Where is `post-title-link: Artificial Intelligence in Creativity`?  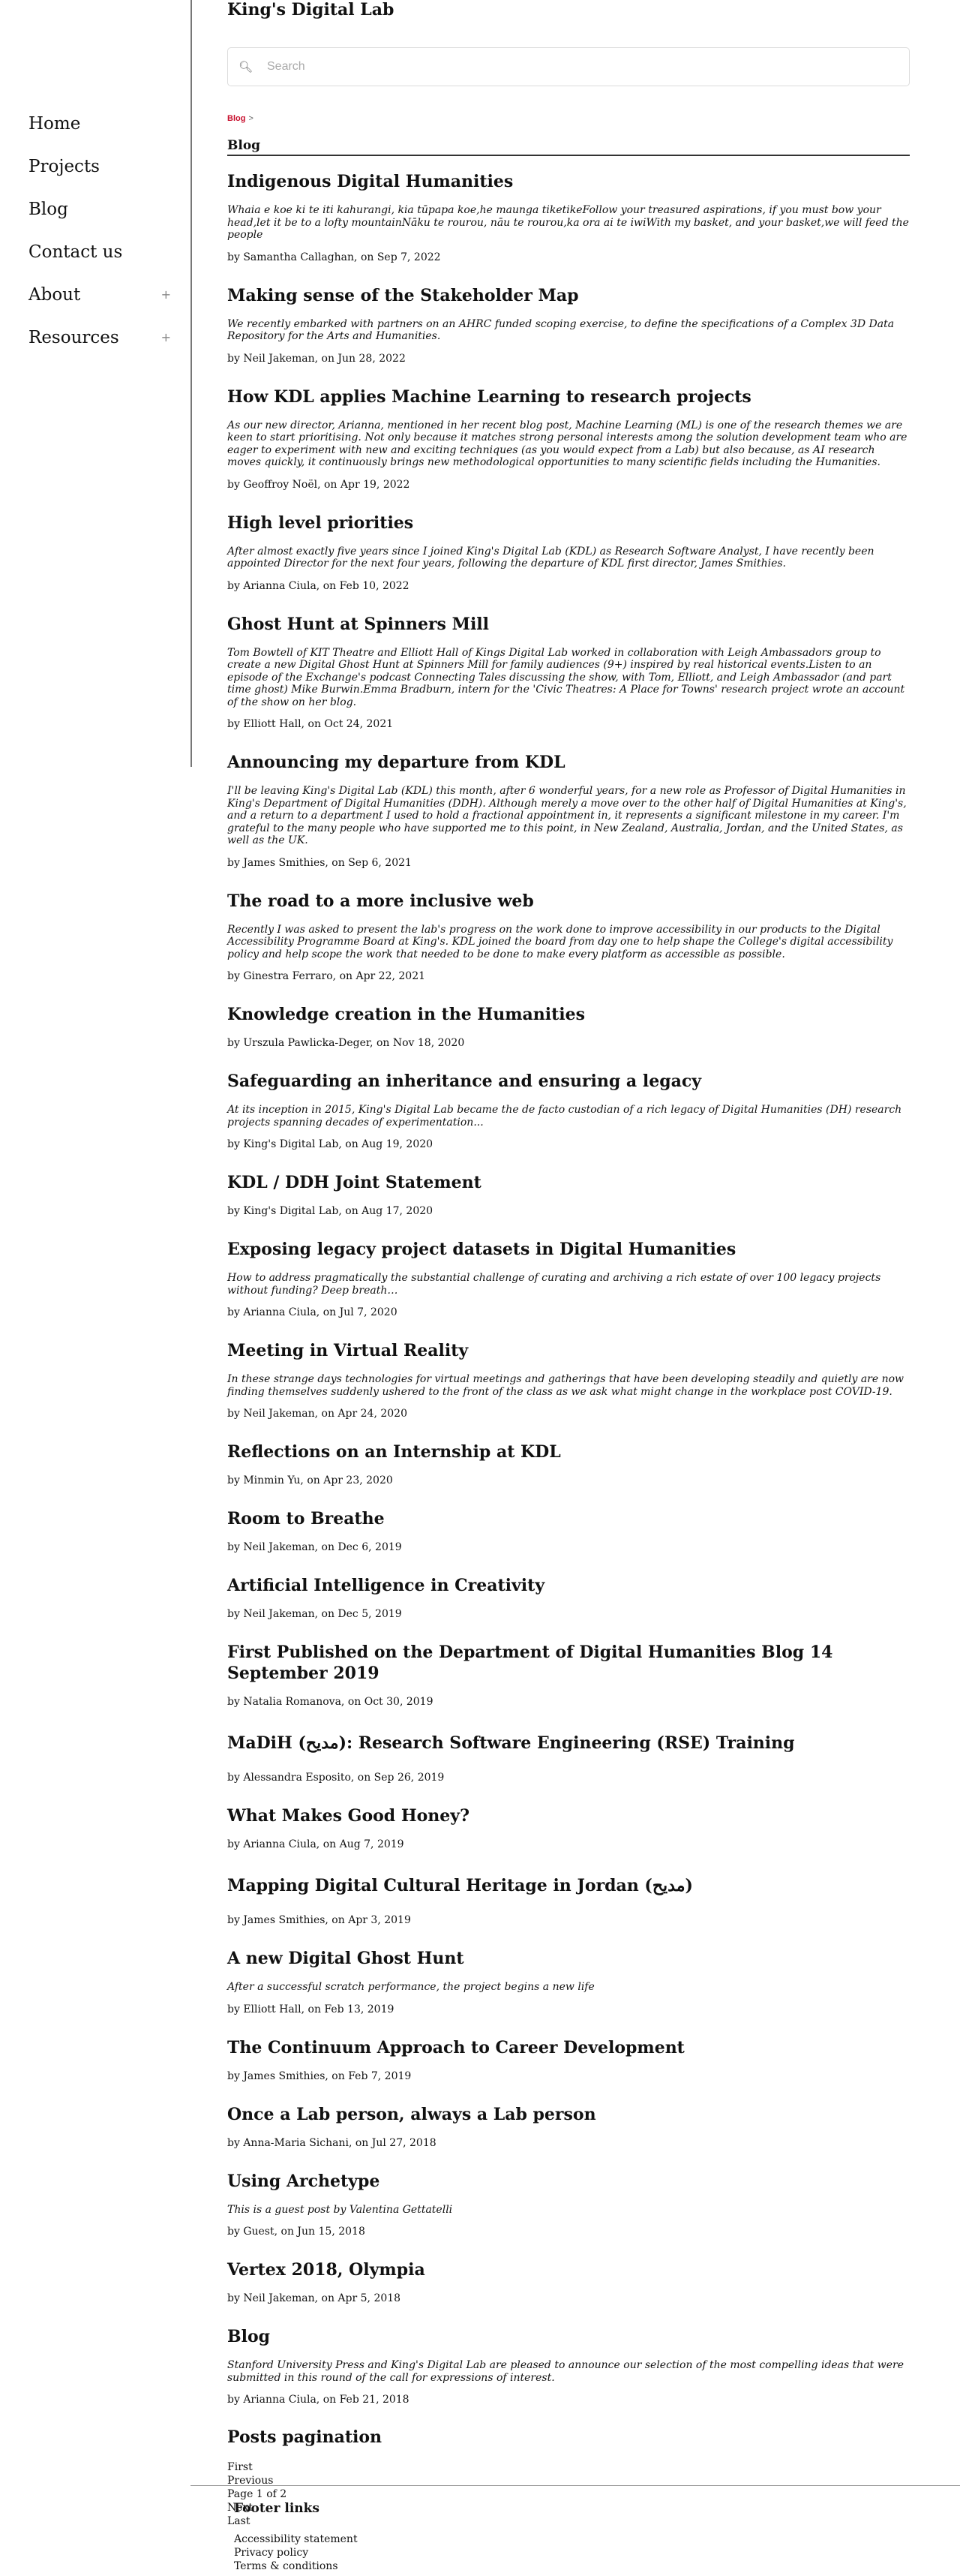 post-title-link: Artificial Intelligence in Creativity is located at coordinates (568, 1585).